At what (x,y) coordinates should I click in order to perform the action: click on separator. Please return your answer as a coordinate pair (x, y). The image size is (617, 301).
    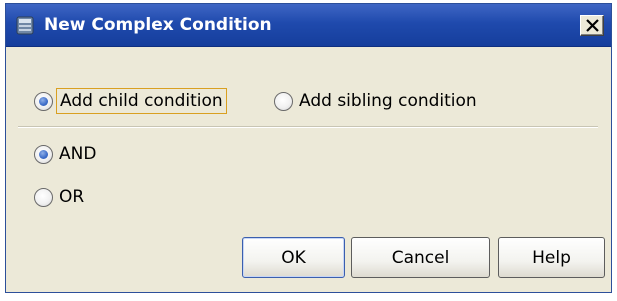
    Looking at the image, I should click on (308, 127).